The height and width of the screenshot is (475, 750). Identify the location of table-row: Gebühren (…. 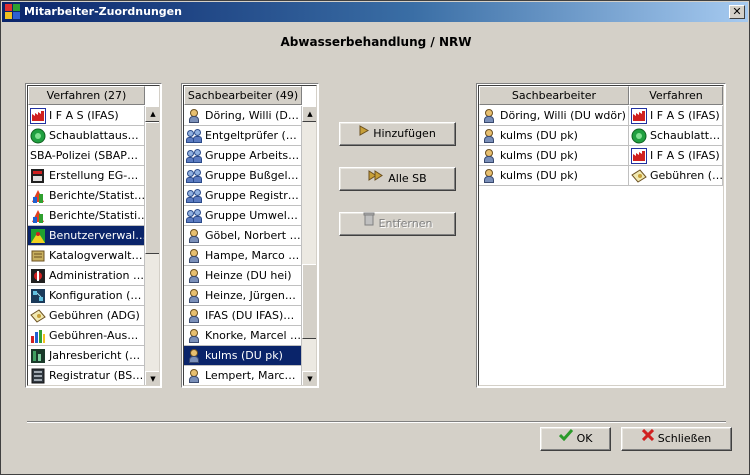
(676, 176).